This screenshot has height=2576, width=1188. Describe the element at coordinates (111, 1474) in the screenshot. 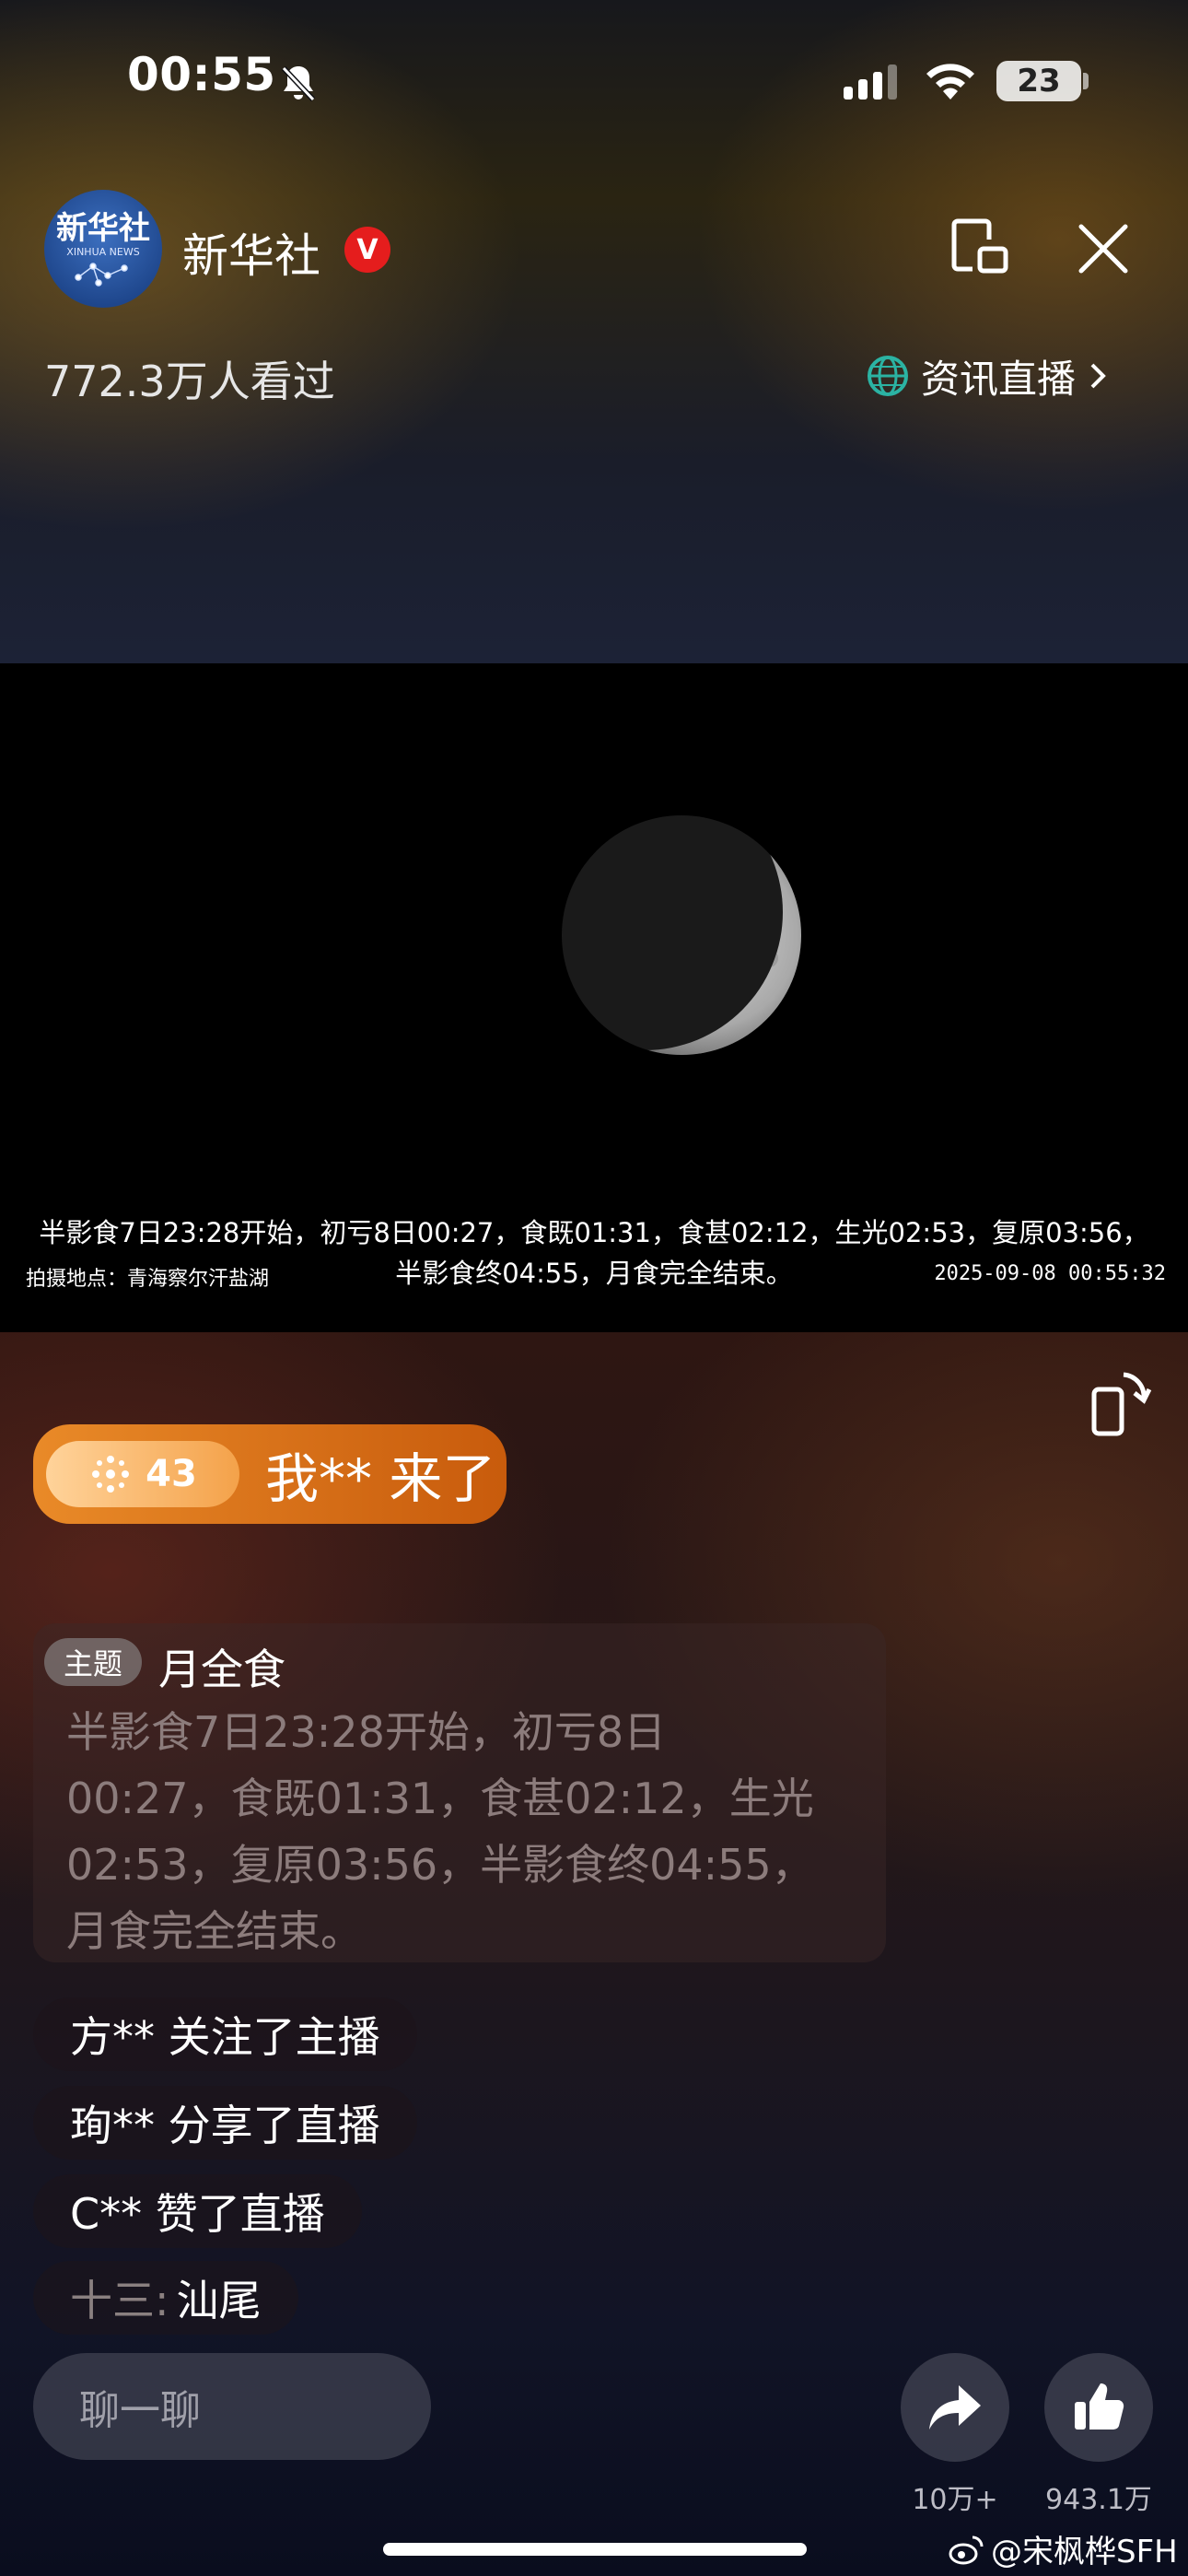

I see `sparkle-icon` at that location.